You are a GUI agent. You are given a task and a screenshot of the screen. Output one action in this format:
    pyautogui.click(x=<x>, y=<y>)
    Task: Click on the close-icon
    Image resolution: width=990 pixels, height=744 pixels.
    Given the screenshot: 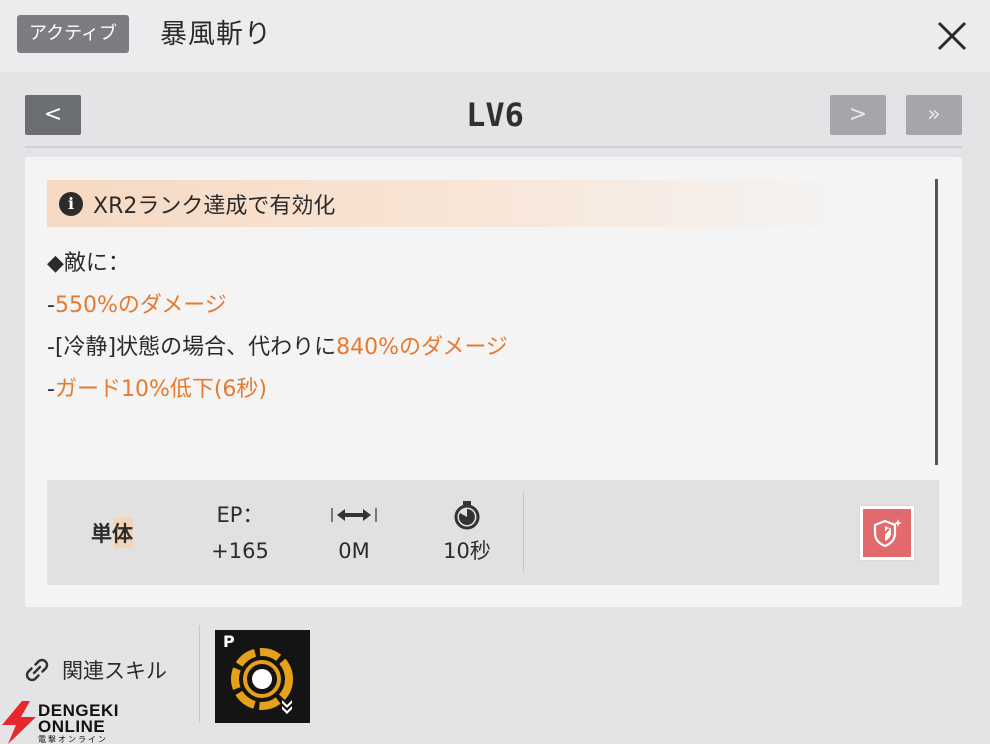 What is the action you would take?
    pyautogui.click(x=952, y=36)
    